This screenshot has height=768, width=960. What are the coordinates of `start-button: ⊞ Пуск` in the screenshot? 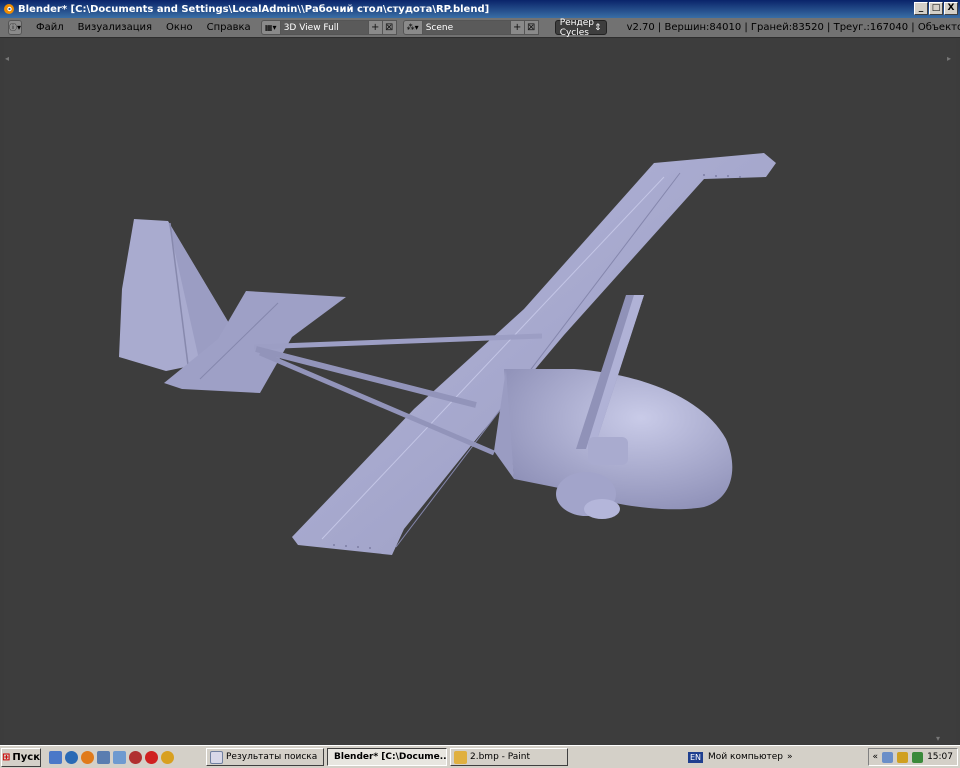 It's located at (21, 757).